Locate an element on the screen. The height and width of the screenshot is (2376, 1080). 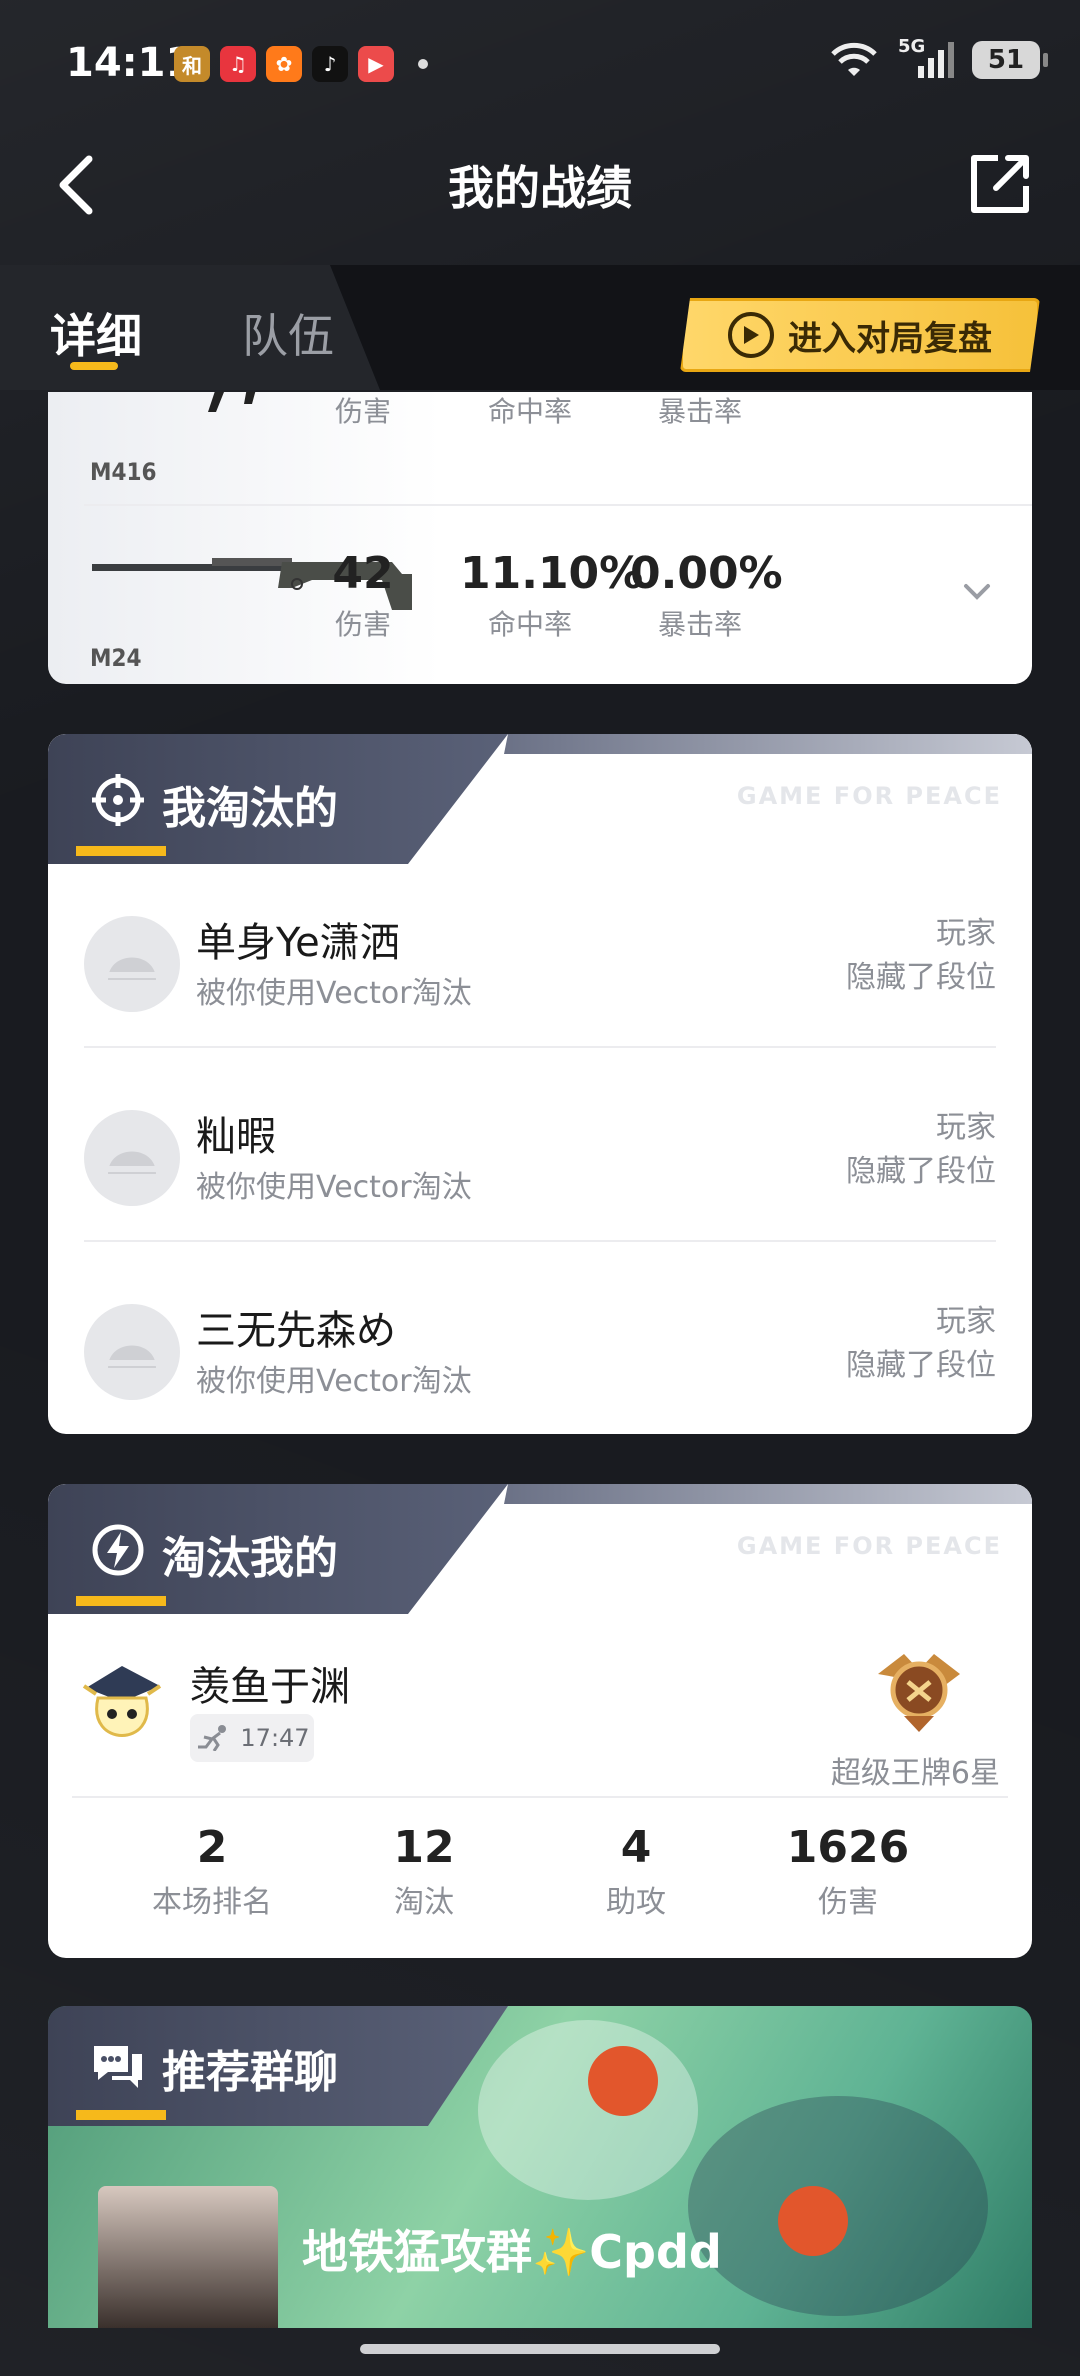
killer-row: 羡鱼于渊 17:47 超级王牌6星 is located at coordinates (540, 1708).